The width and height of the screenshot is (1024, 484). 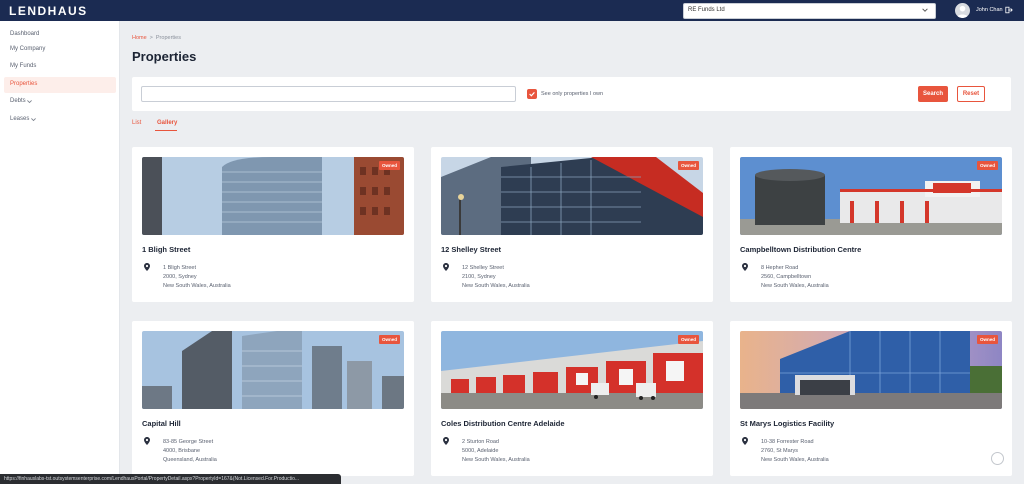 I want to click on sidebar-item-my-funds: My Funds, so click(x=60, y=67).